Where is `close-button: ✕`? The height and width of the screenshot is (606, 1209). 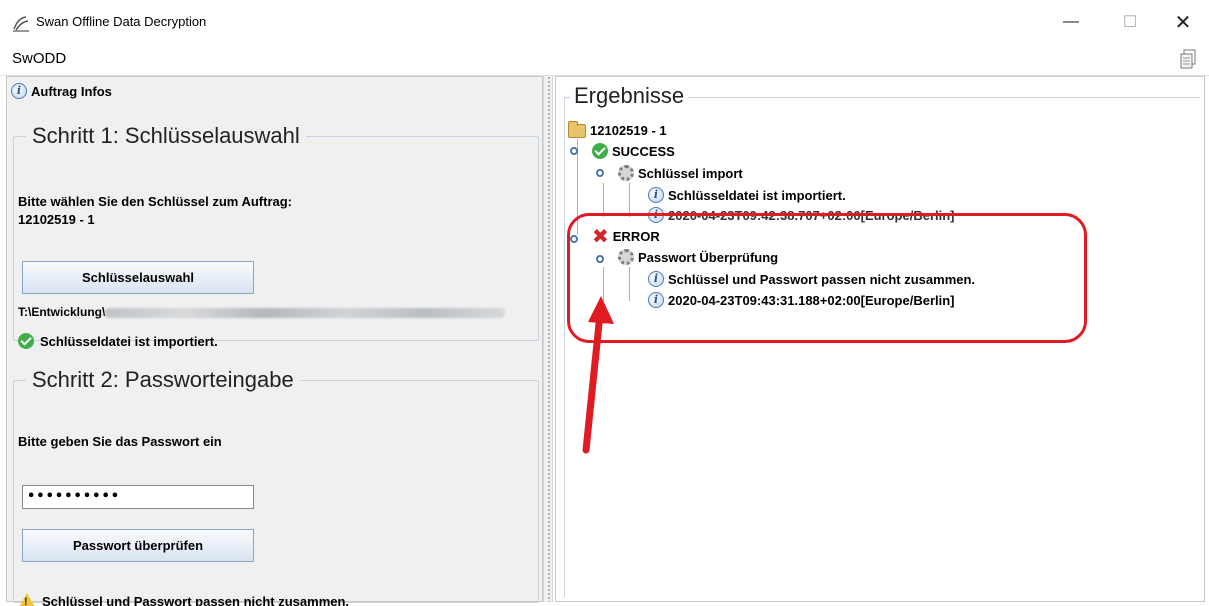
close-button: ✕ is located at coordinates (1183, 22).